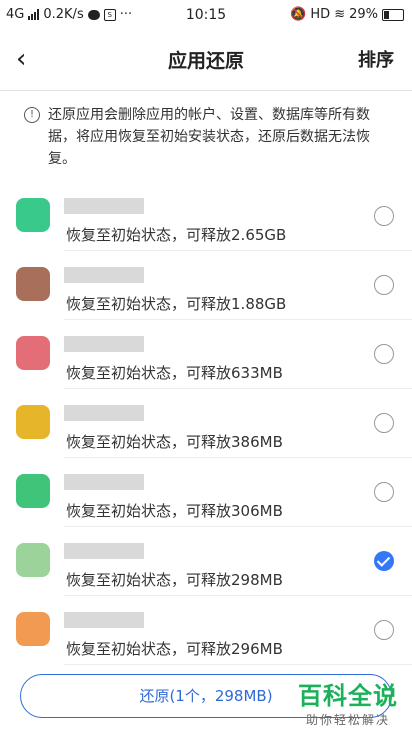 Image resolution: width=412 pixels, height=734 pixels. Describe the element at coordinates (206, 285) in the screenshot. I see `app-row: 恢复至初始状态，可释放1.88GB` at that location.